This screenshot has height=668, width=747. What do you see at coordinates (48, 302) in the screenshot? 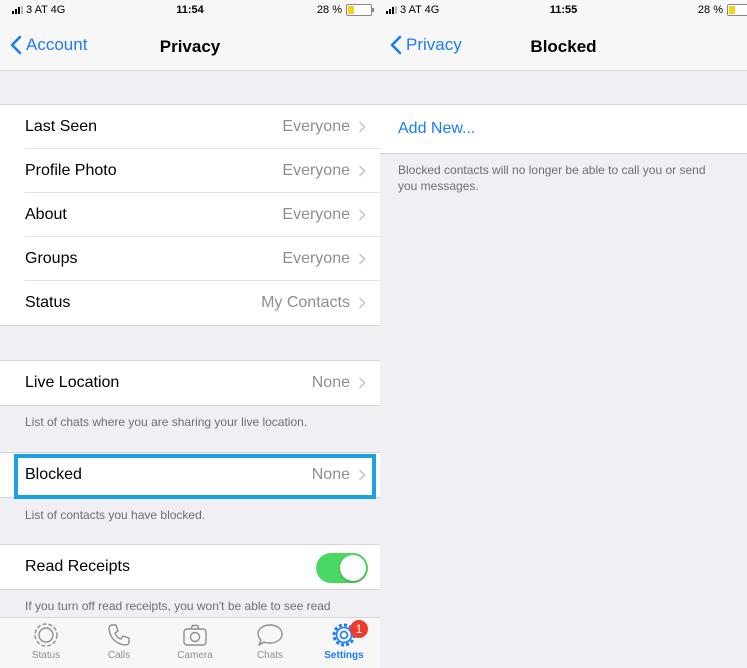
I see `setting-label: Status` at bounding box center [48, 302].